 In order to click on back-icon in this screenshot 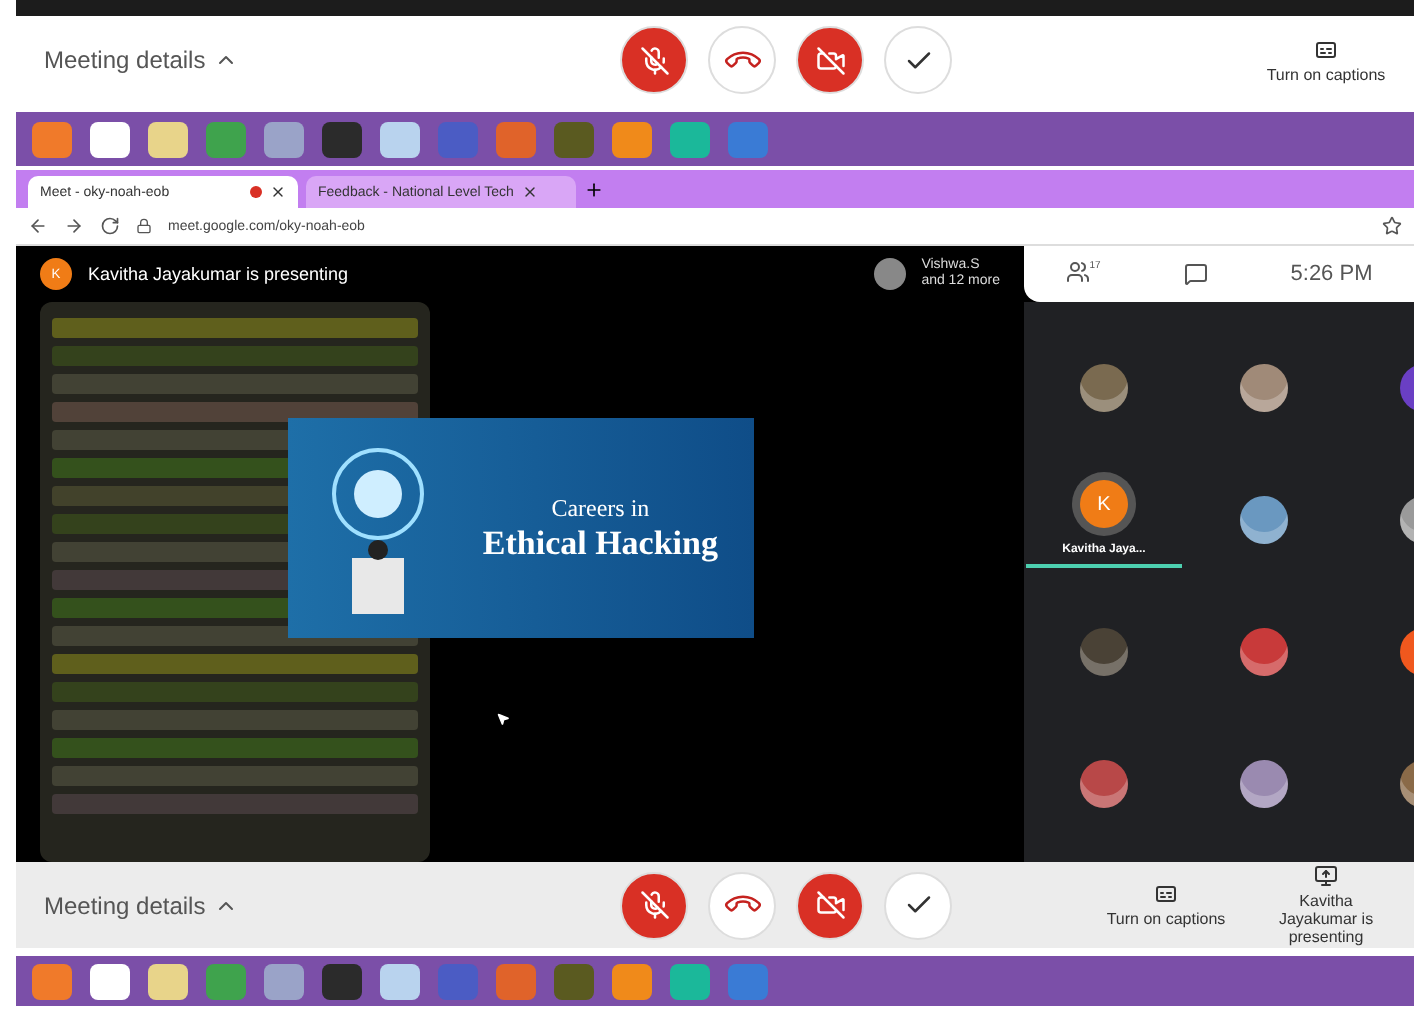, I will do `click(38, 226)`.